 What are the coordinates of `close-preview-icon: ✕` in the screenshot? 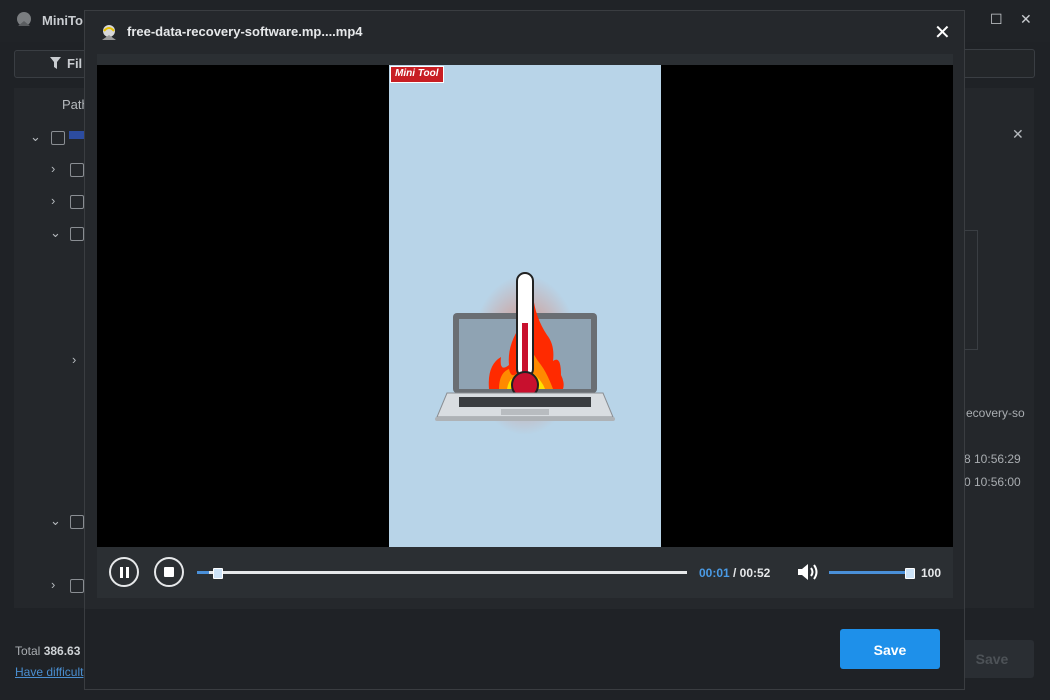 It's located at (1018, 134).